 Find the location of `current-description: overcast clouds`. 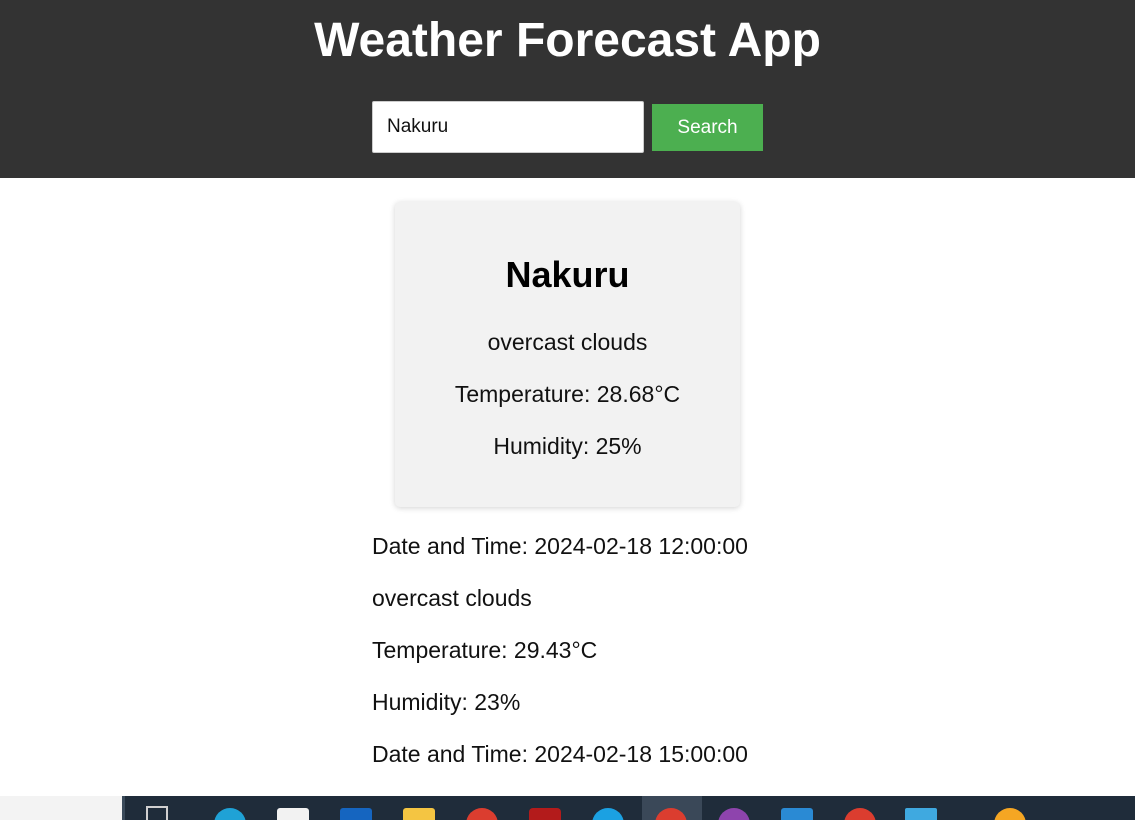

current-description: overcast clouds is located at coordinates (567, 342).